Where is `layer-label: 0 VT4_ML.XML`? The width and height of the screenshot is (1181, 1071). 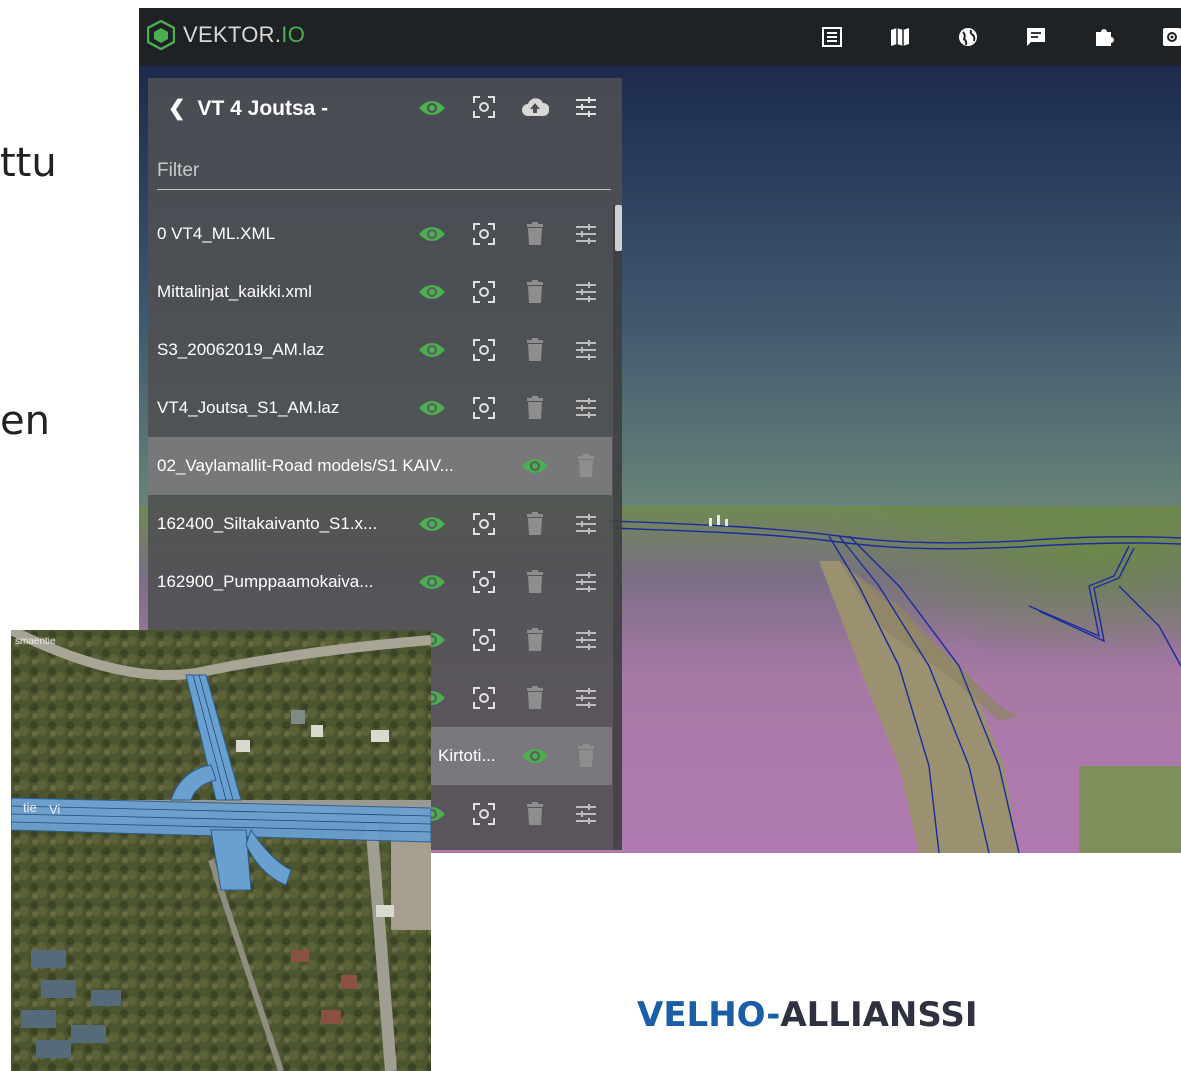 layer-label: 0 VT4_ML.XML is located at coordinates (216, 233).